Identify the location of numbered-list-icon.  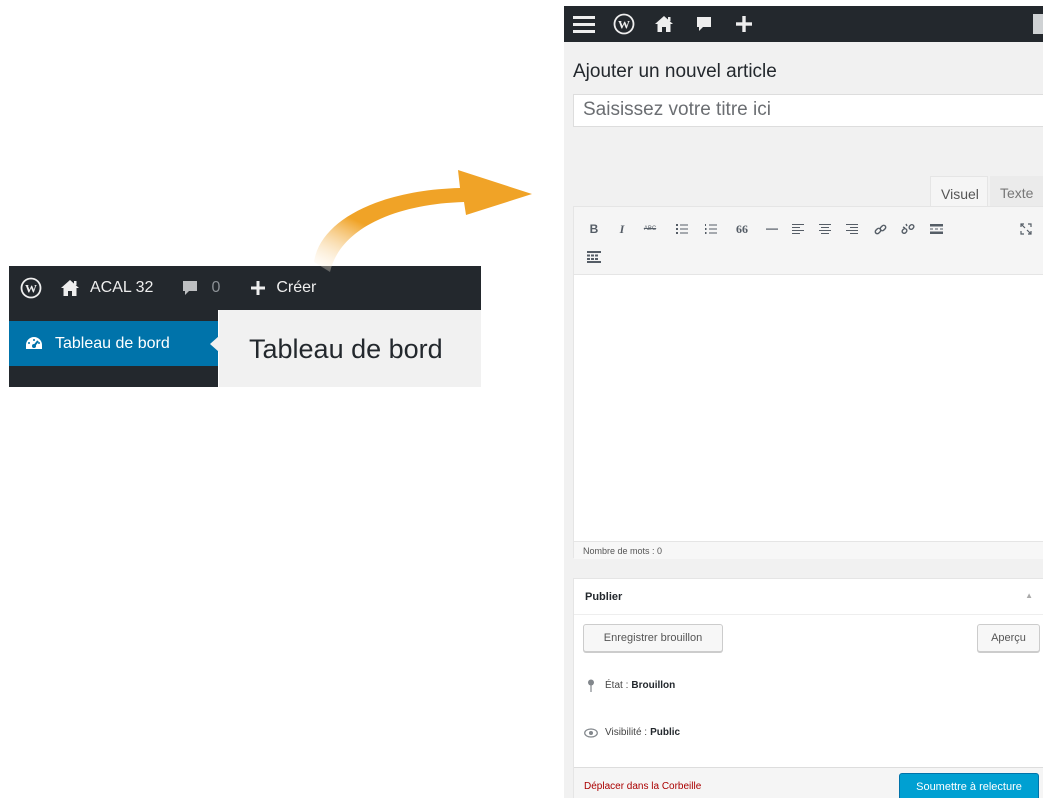
(711, 229).